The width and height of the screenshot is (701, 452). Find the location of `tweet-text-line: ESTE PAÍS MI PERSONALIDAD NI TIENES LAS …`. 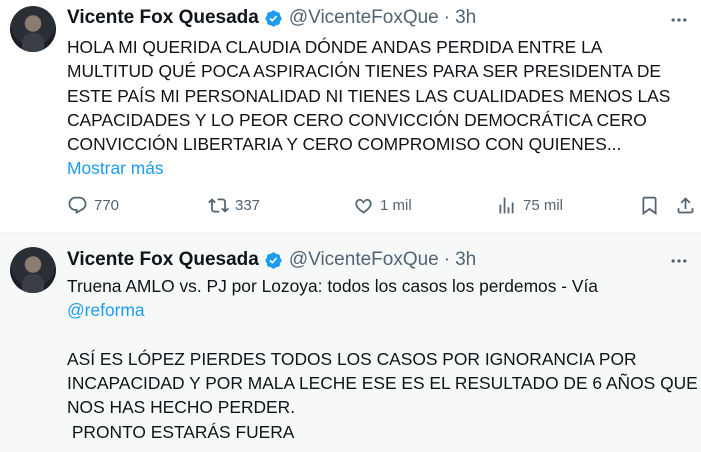

tweet-text-line: ESTE PAÍS MI PERSONALIDAD NI TIENES LAS … is located at coordinates (369, 95).